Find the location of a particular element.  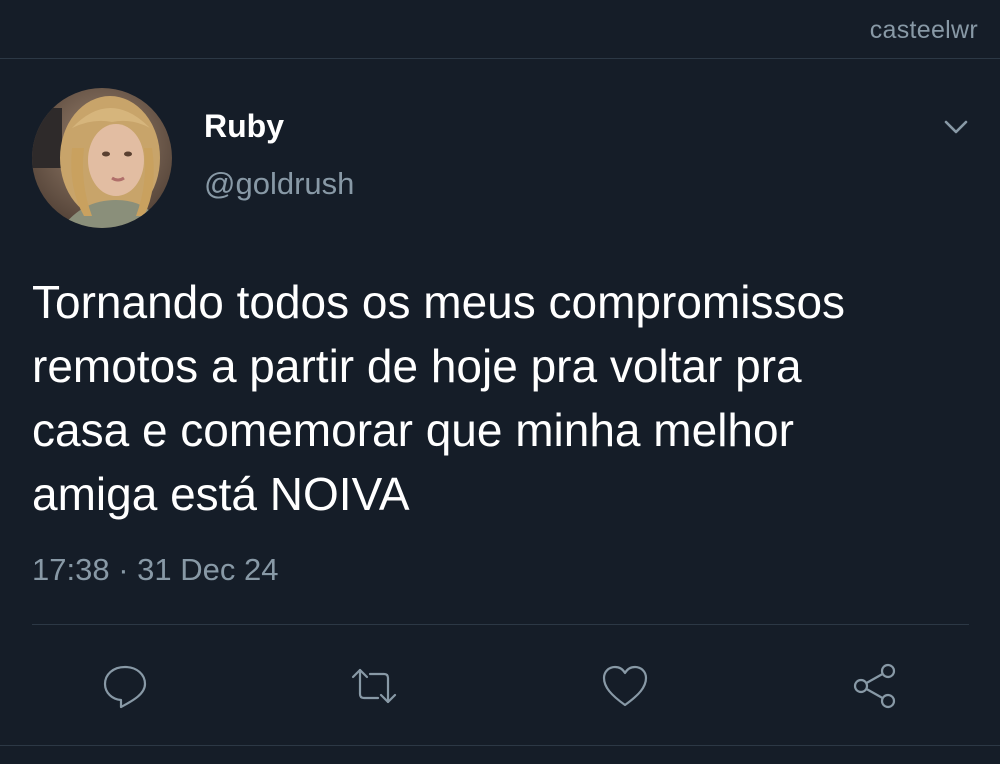

reply-button is located at coordinates (125, 686).